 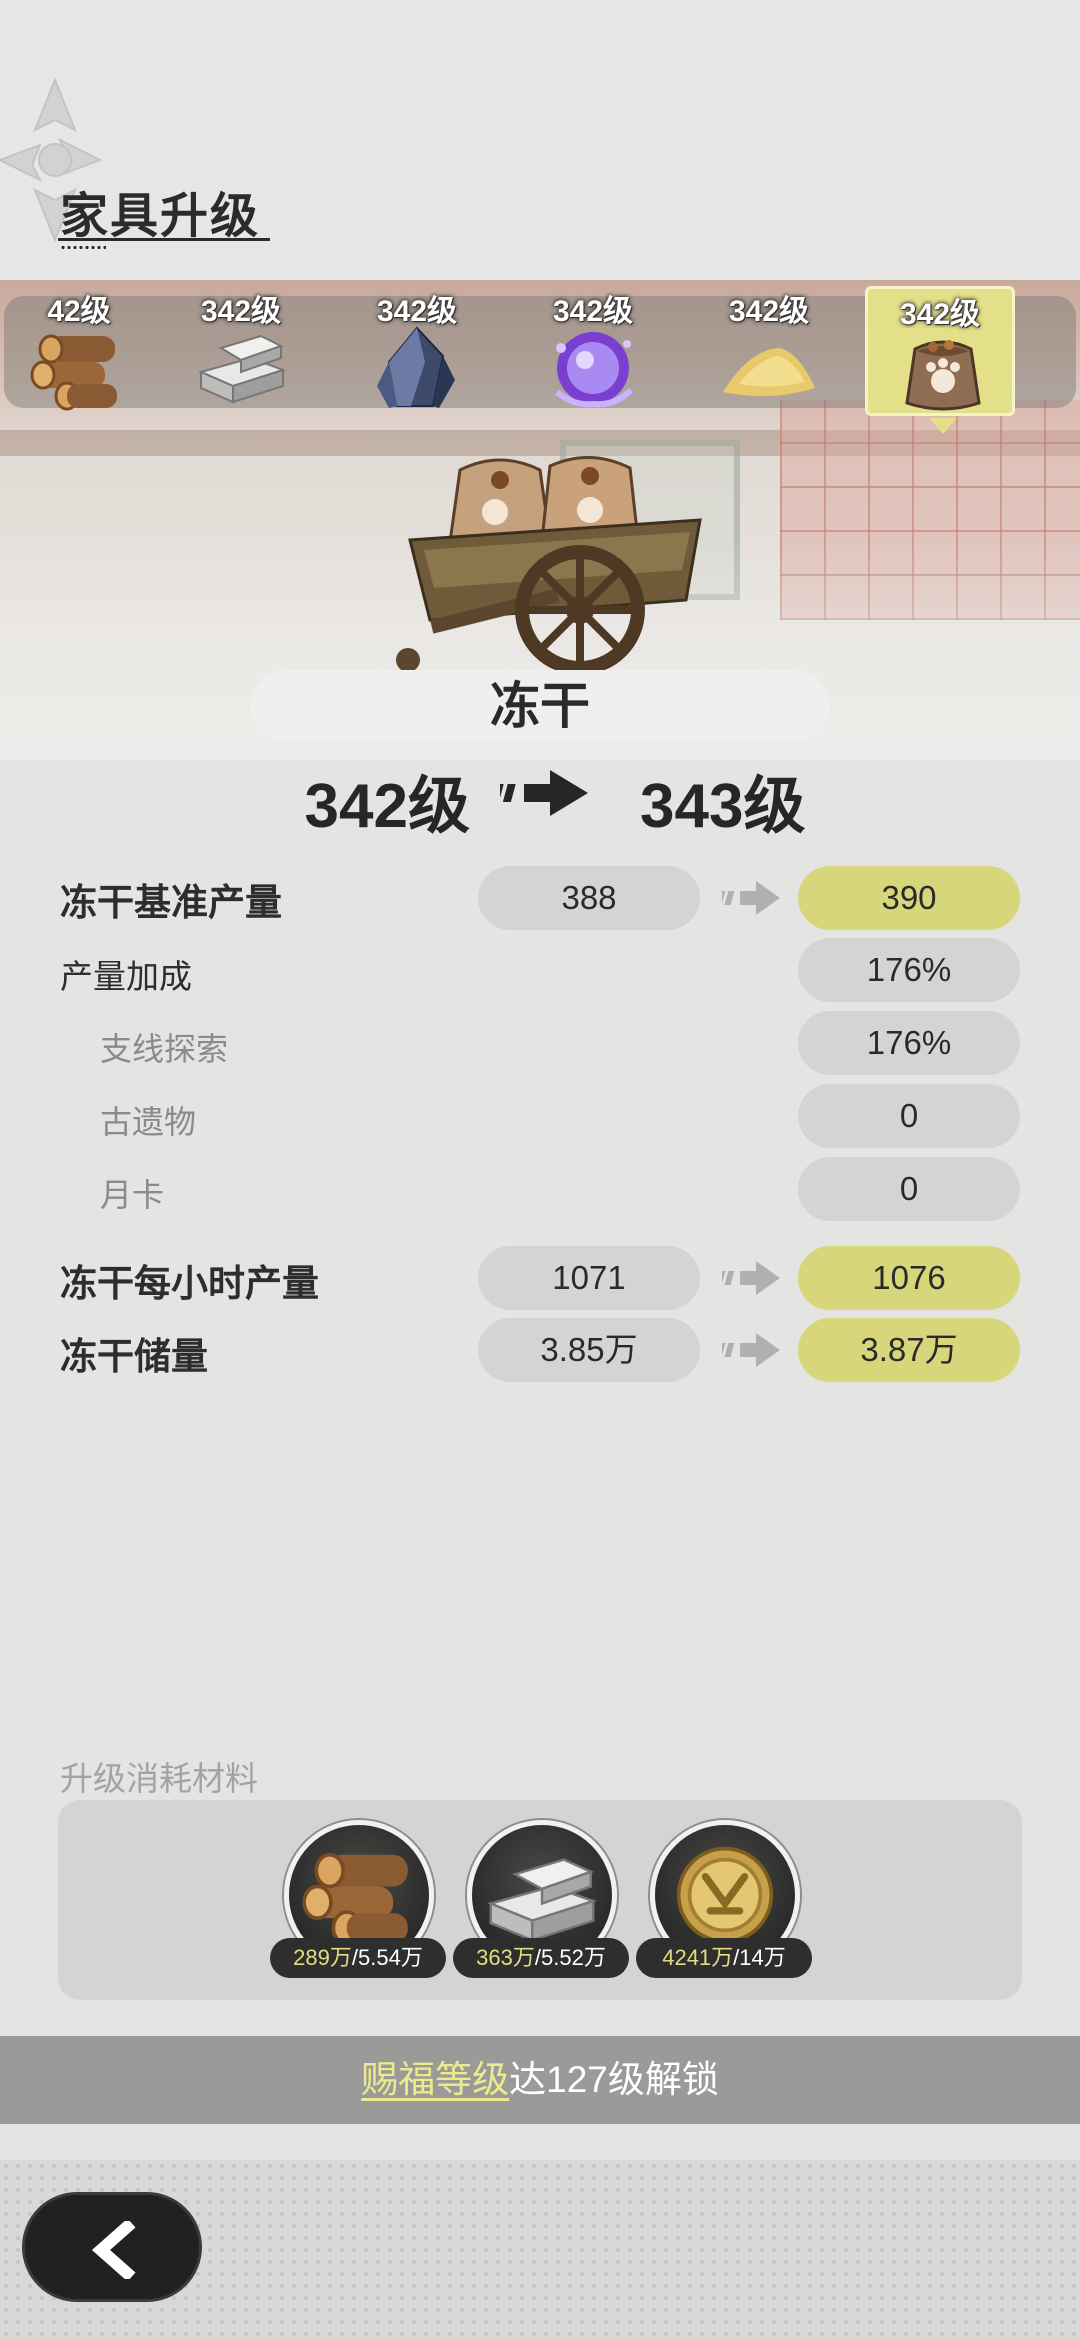 I want to click on resource-tab-stone: 342级, so click(x=241, y=351).